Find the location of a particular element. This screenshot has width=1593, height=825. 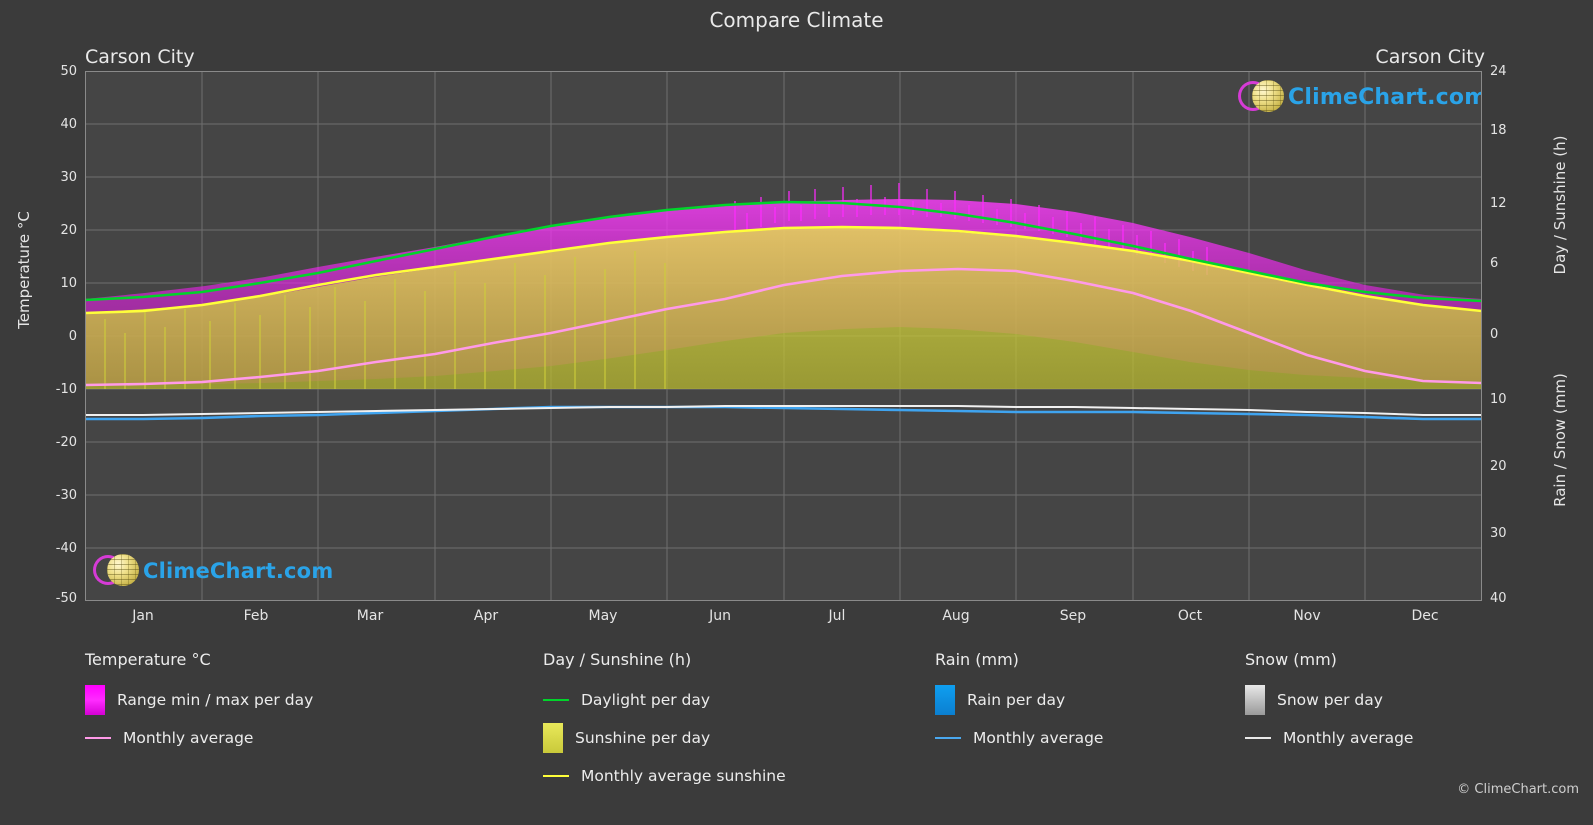

legend-item-rain-average: Monthly average is located at coordinates (1085, 738).